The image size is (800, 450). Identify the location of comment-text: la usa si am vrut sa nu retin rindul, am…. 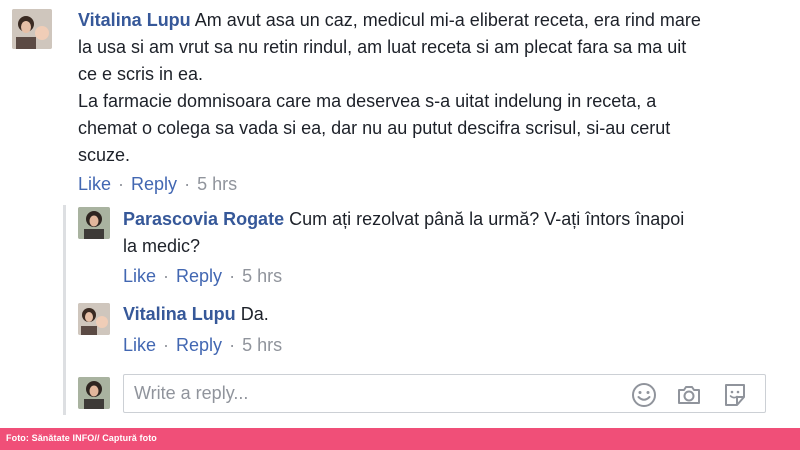
(382, 47).